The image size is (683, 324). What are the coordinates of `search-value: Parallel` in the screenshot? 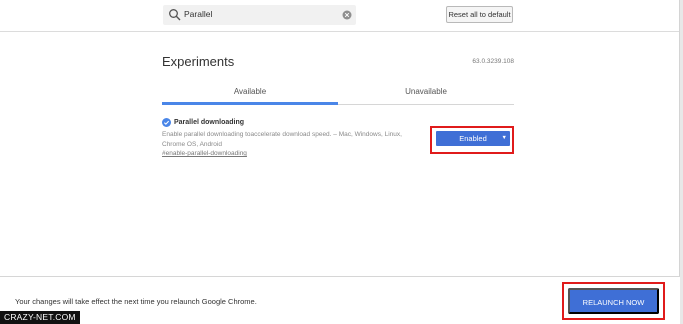 It's located at (198, 14).